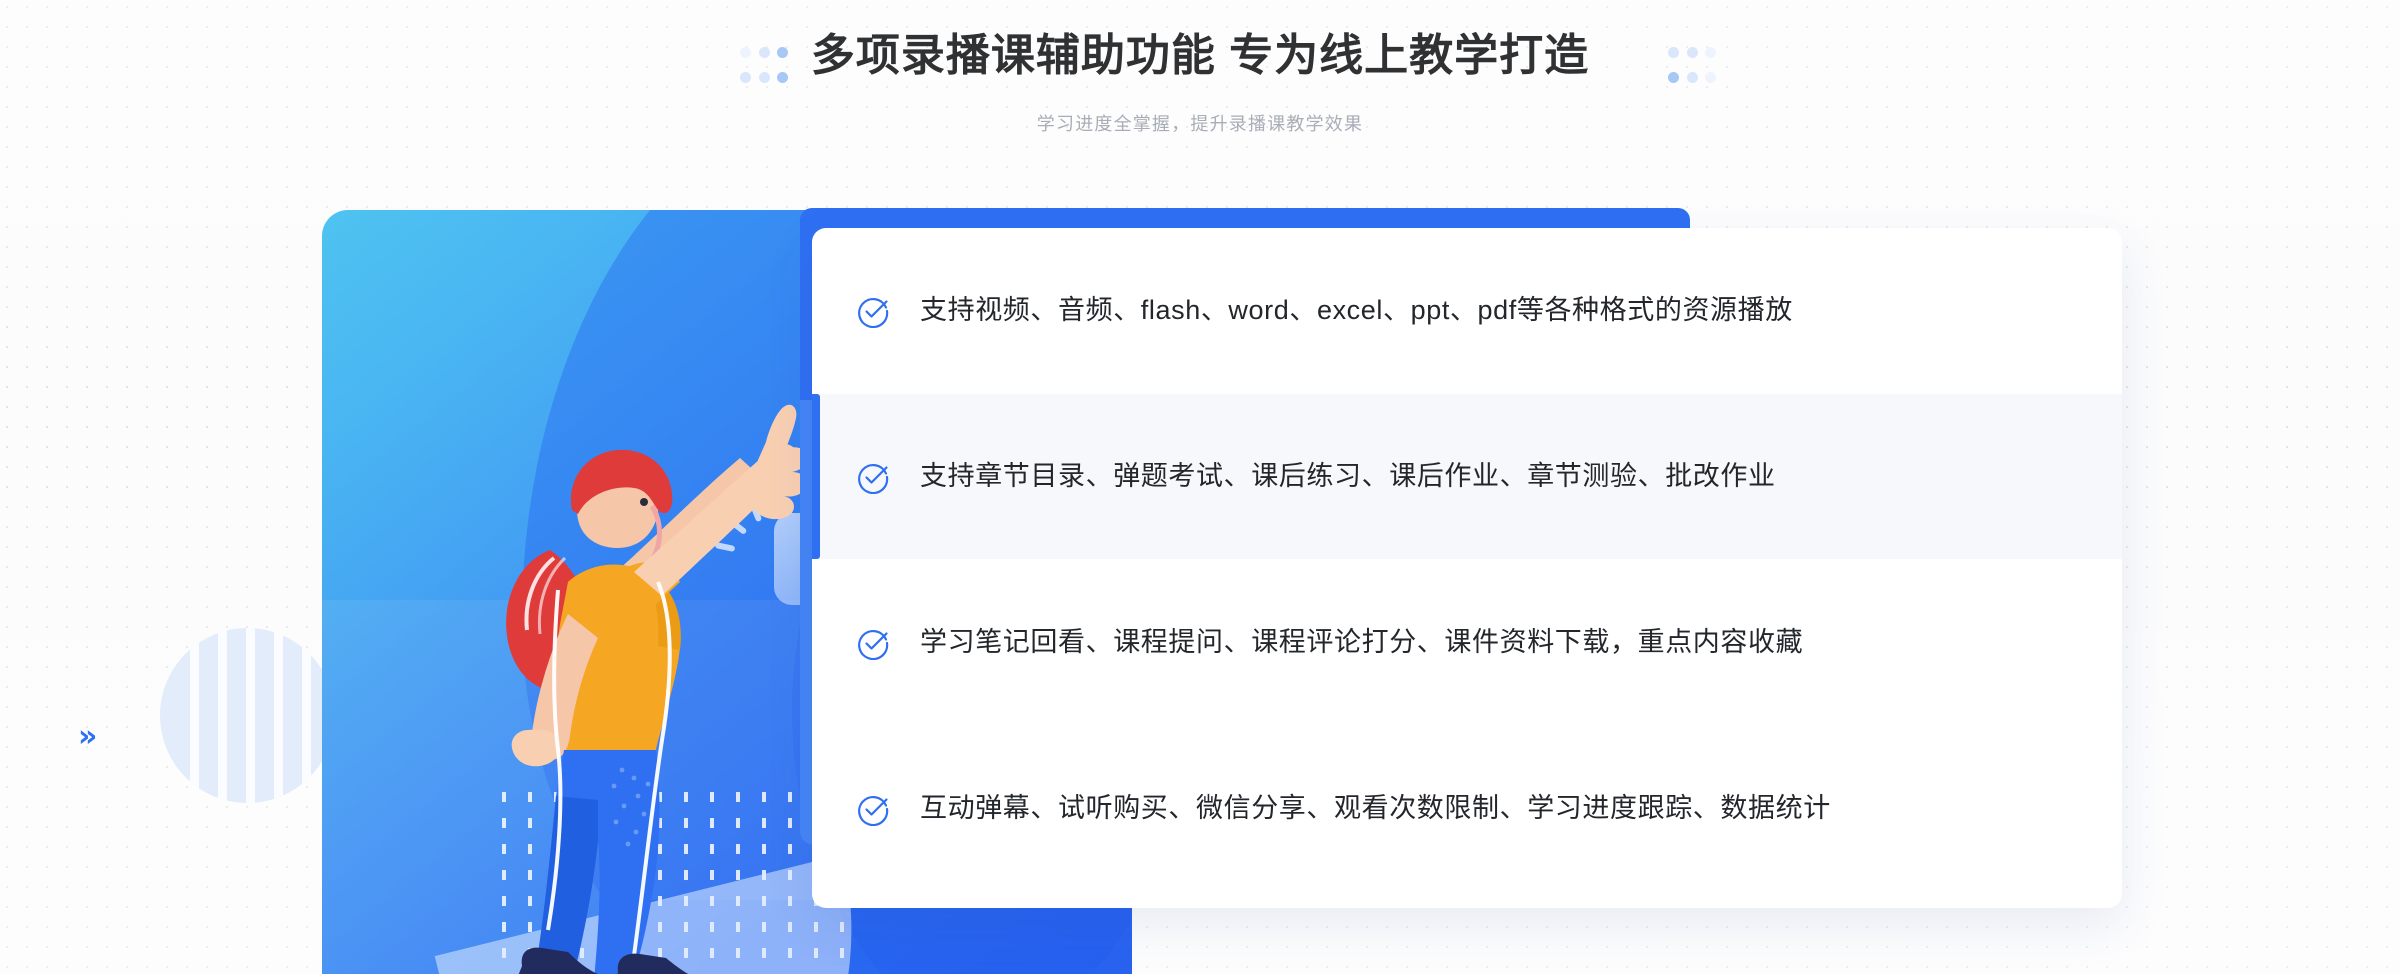 The width and height of the screenshot is (2400, 974). Describe the element at coordinates (247, 715) in the screenshot. I see `decorative-circle-stripes` at that location.